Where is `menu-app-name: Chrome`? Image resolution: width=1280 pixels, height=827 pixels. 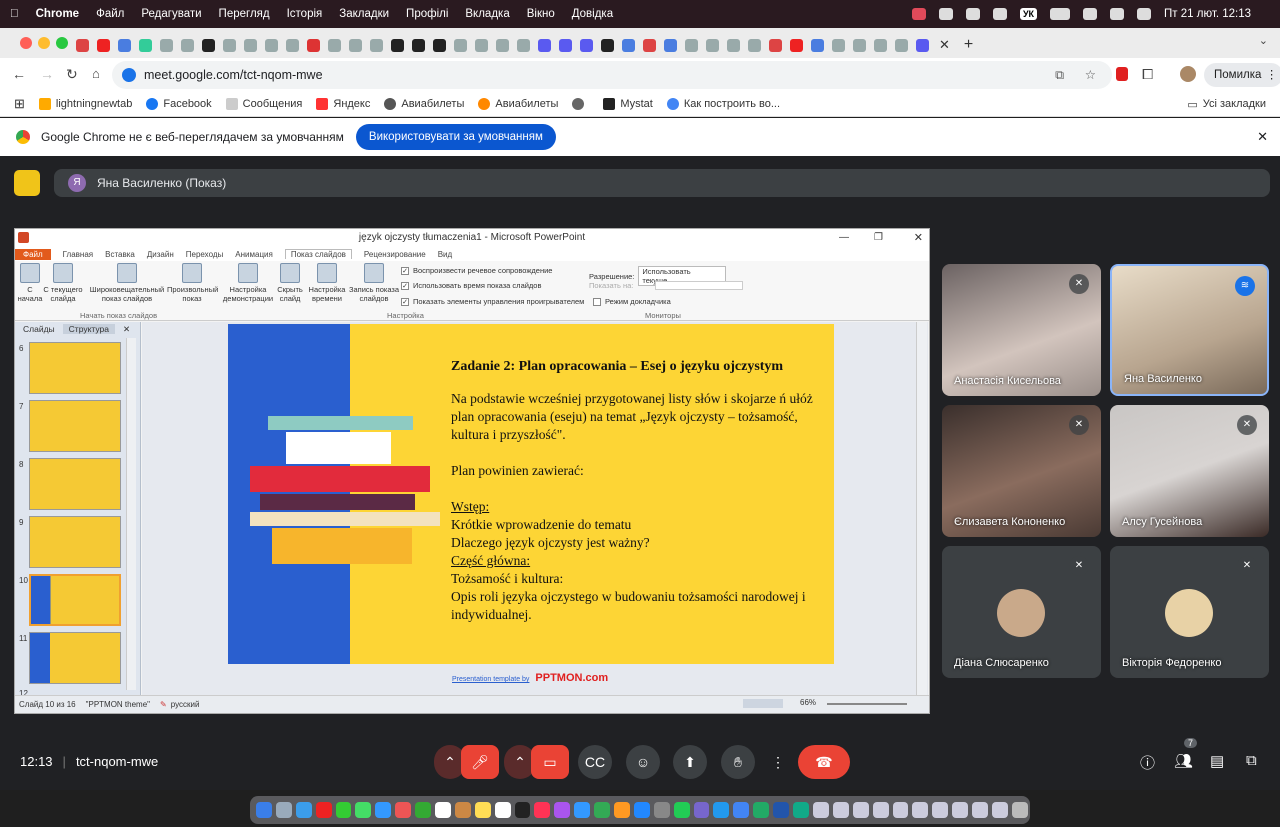
menu-app-name: Chrome is located at coordinates (57, 14).